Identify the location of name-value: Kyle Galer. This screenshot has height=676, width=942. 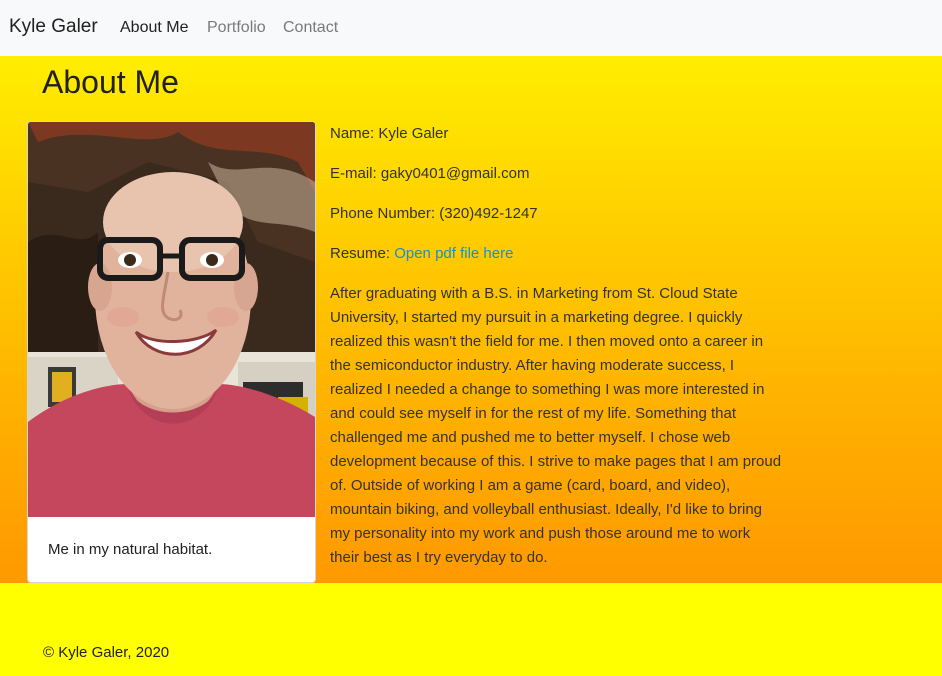
(413, 133).